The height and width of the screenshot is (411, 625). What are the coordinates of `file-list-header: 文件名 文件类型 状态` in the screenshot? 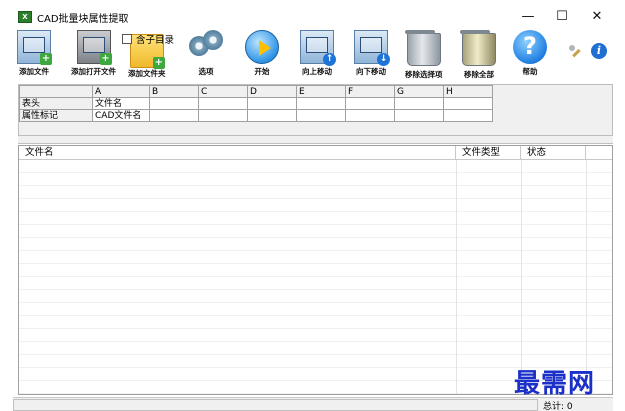 It's located at (315, 153).